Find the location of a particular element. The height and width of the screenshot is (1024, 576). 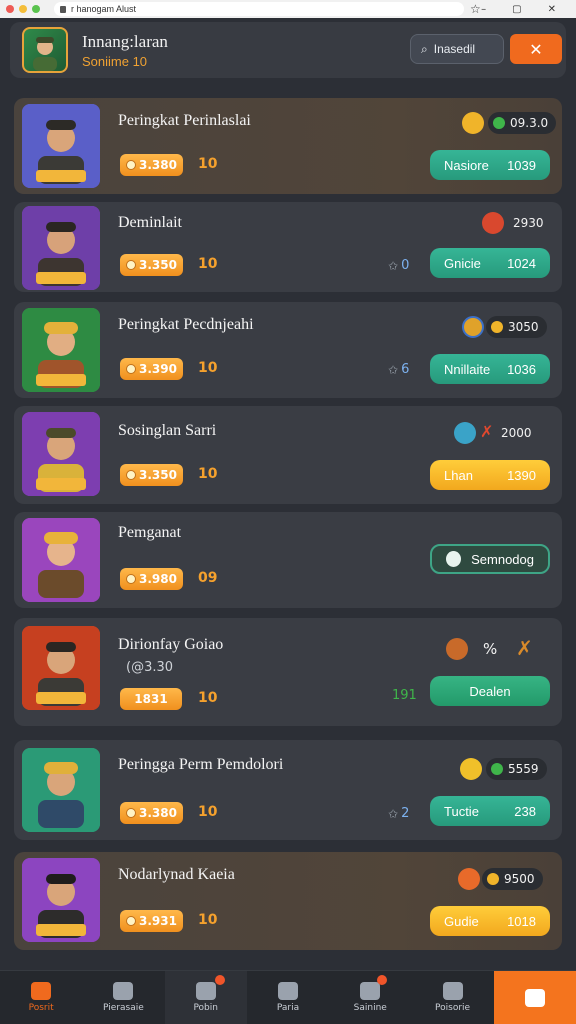

action-button: Gudie 1018 is located at coordinates (490, 921).